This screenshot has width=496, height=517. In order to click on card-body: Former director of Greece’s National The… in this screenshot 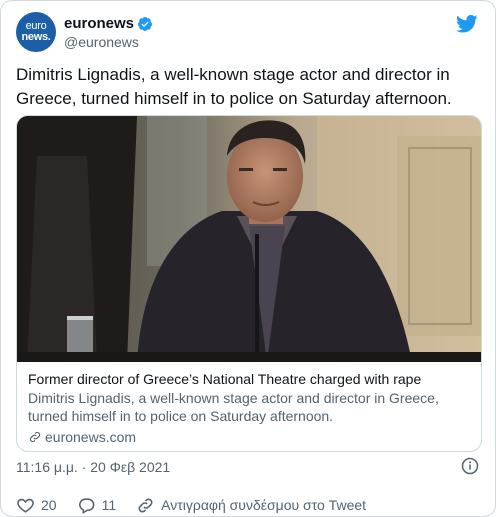, I will do `click(253, 408)`.